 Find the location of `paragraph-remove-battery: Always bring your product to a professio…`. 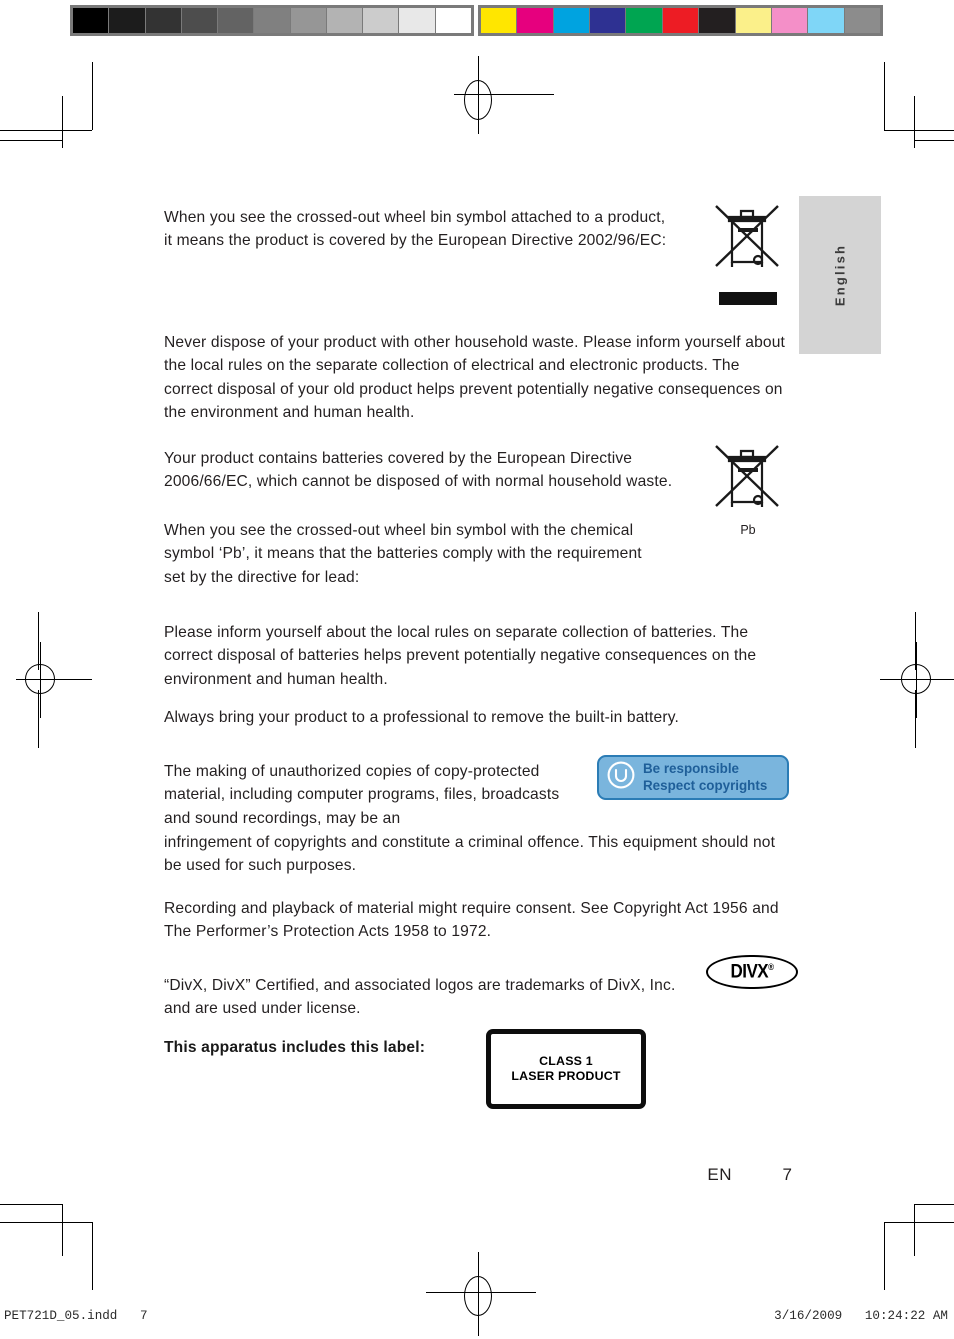

paragraph-remove-battery: Always bring your product to a professio… is located at coordinates (421, 717).